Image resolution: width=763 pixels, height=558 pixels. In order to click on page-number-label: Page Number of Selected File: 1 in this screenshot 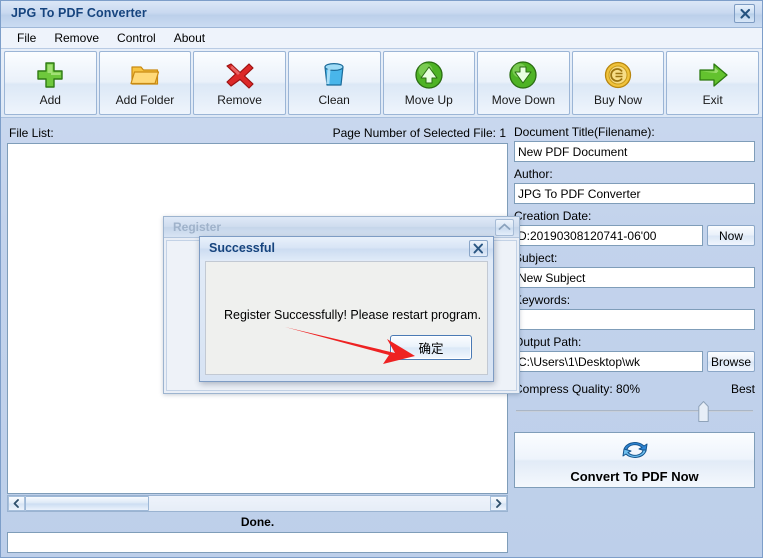, I will do `click(419, 132)`.